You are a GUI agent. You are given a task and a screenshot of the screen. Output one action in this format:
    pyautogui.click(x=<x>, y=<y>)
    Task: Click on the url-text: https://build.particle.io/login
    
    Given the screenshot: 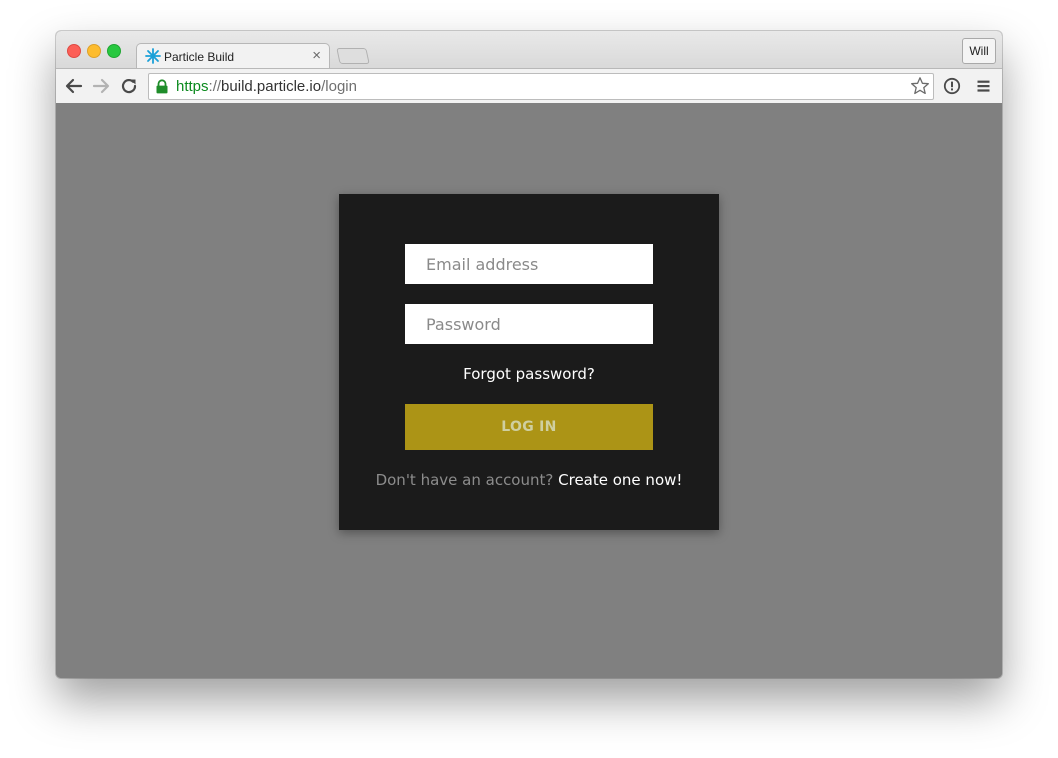 What is the action you would take?
    pyautogui.click(x=266, y=86)
    